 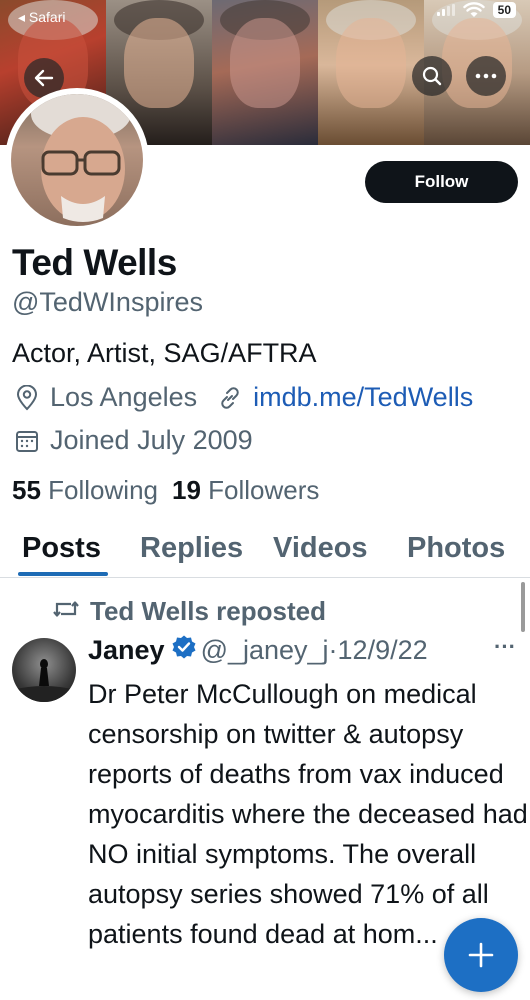 What do you see at coordinates (320, 548) in the screenshot?
I see `tab-videos: Videos` at bounding box center [320, 548].